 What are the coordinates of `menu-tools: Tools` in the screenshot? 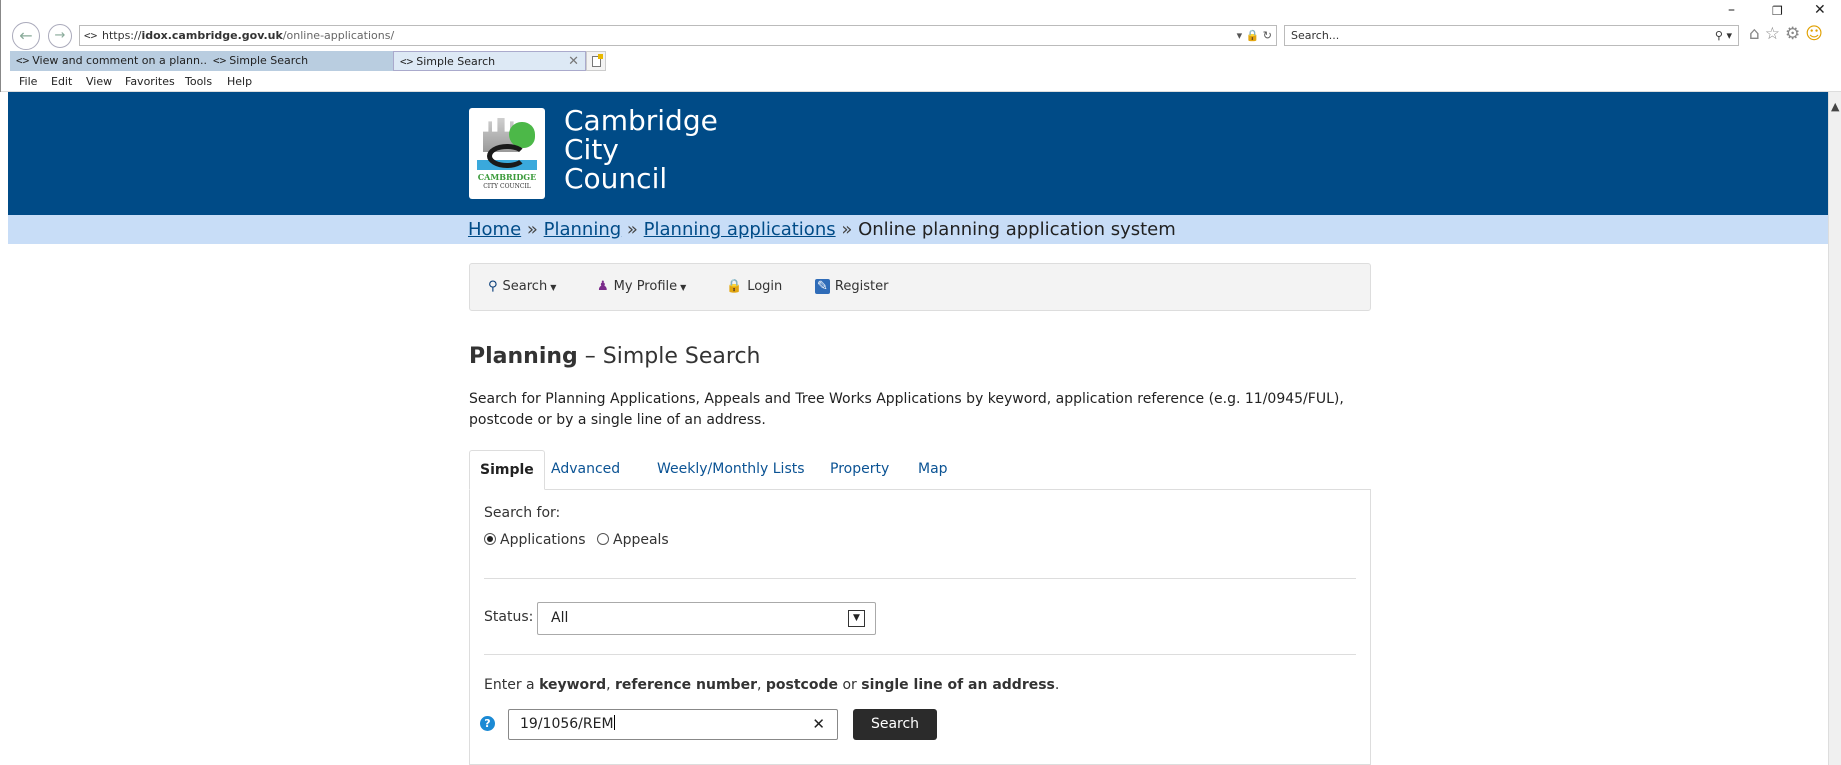 It's located at (198, 81).